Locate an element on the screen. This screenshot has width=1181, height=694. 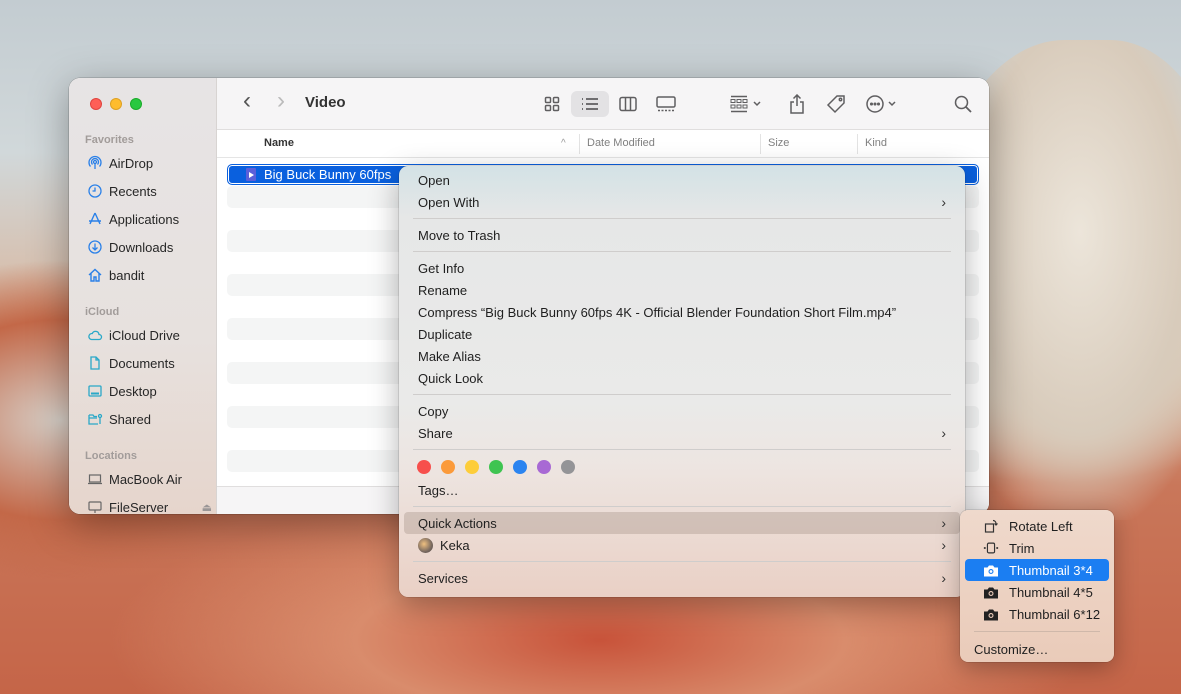
menu-item-open: Open is located at coordinates (682, 180).